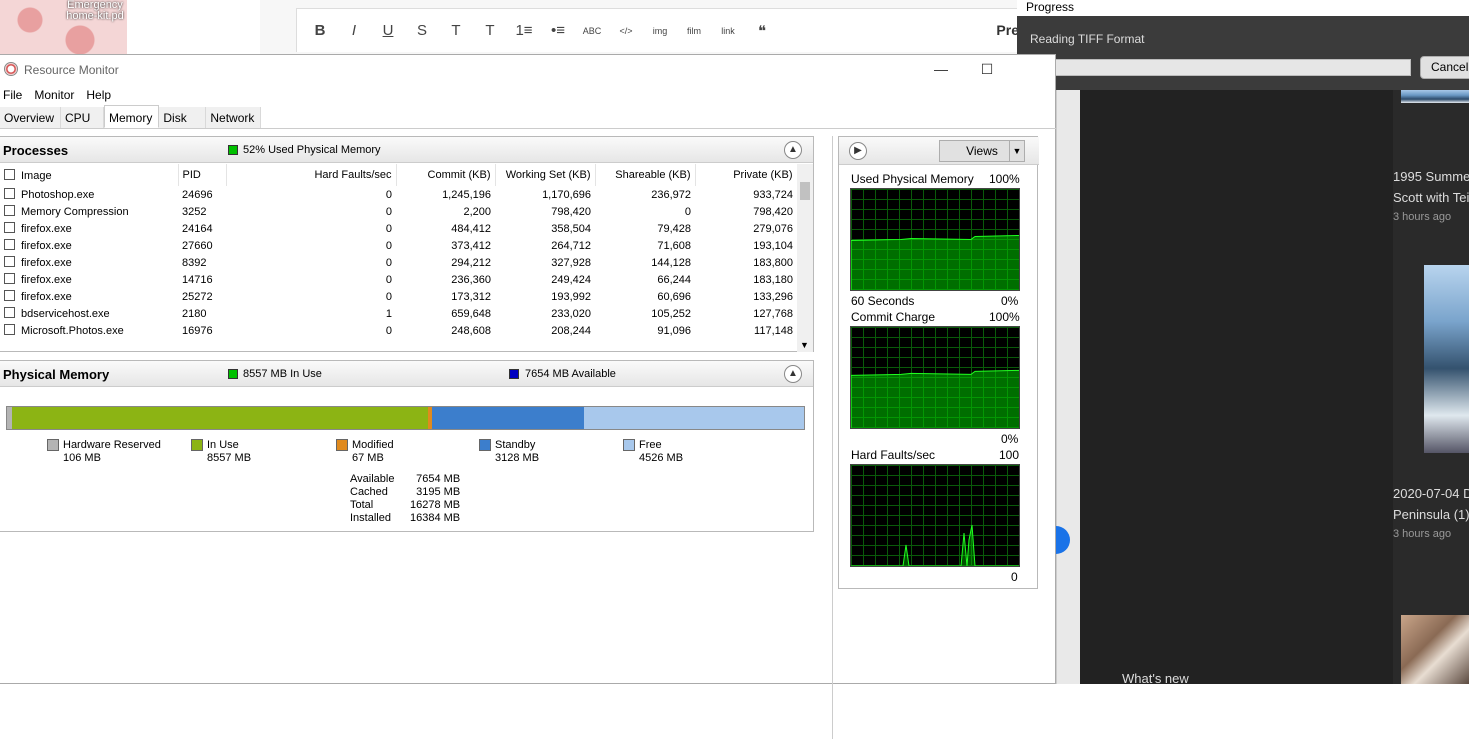 This screenshot has height=739, width=1469. What do you see at coordinates (571, 279) in the screenshot?
I see `cell-working-set: 249,424` at bounding box center [571, 279].